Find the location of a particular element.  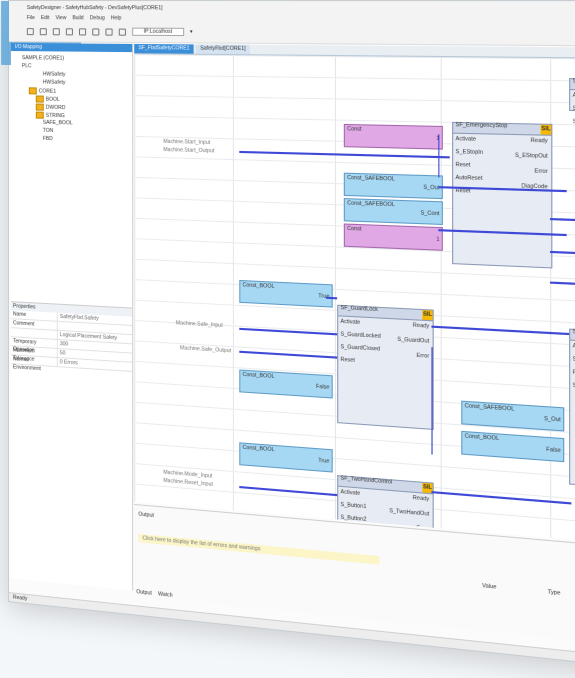

column-value: Value is located at coordinates (489, 586).